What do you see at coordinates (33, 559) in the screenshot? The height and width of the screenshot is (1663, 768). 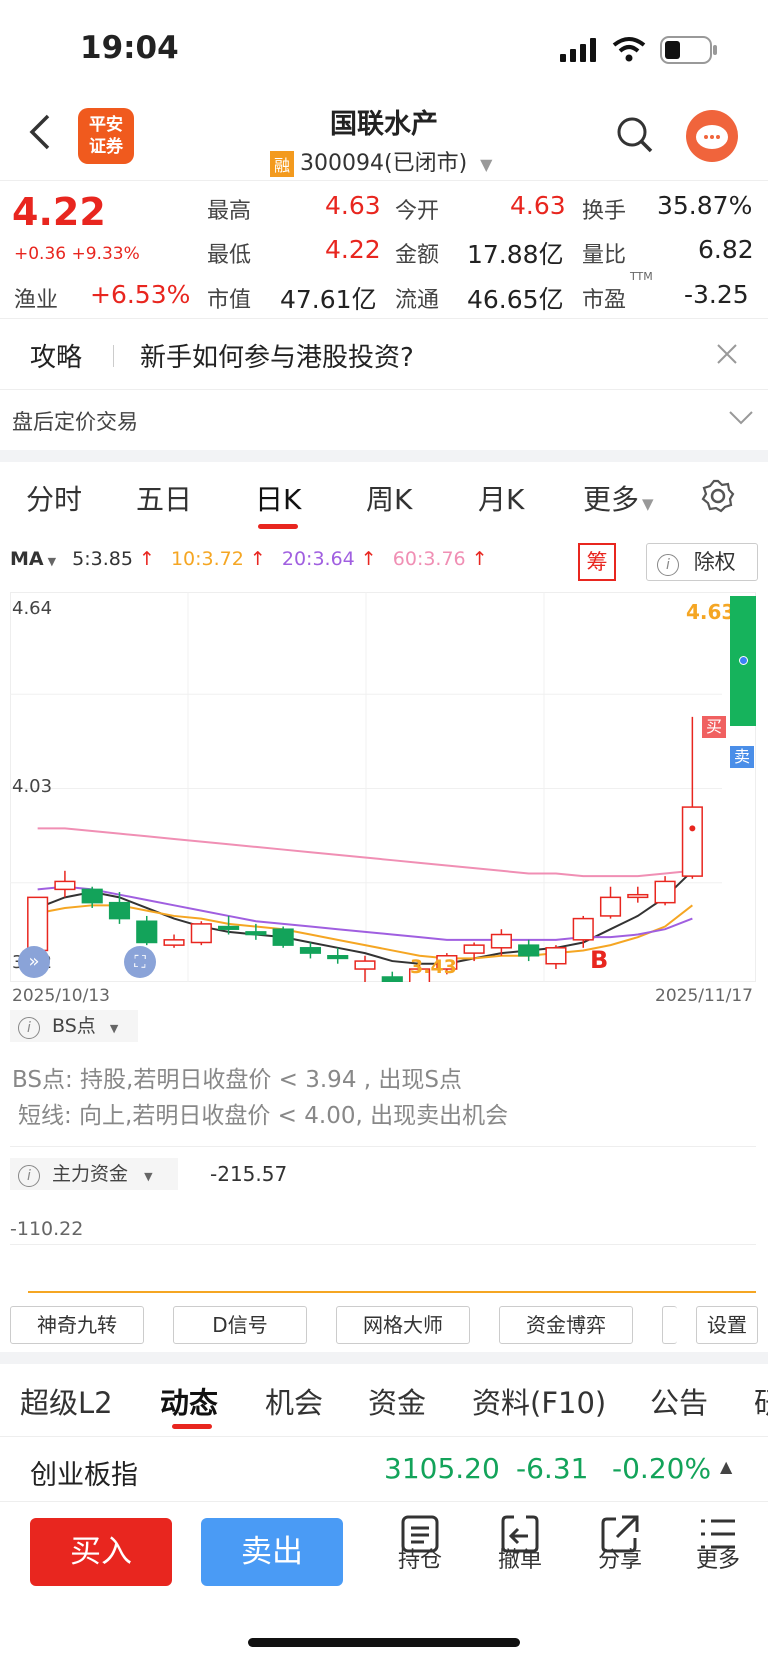 I see `ma-selector: MA ▼` at bounding box center [33, 559].